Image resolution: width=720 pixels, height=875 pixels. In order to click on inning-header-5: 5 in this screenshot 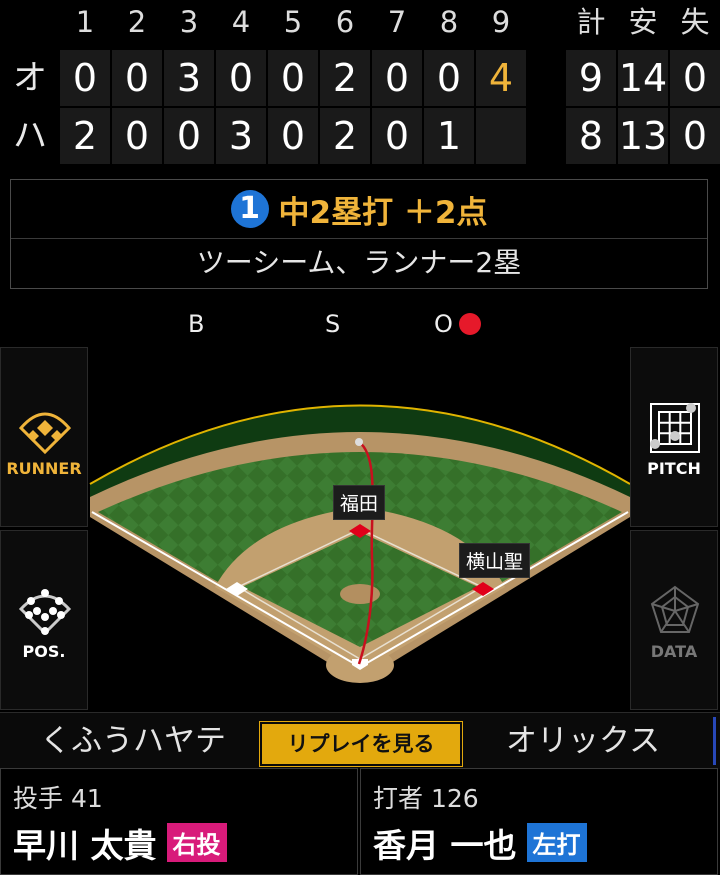, I will do `click(293, 22)`.